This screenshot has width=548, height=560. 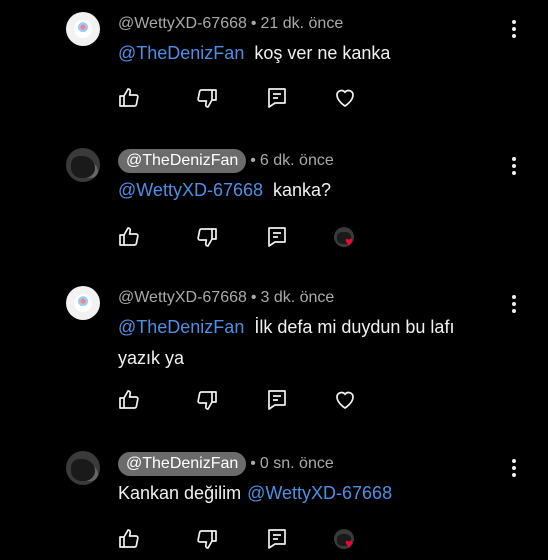 I want to click on comment-meta: @WettyXD-67668 • 3 dk. önce, so click(x=226, y=298).